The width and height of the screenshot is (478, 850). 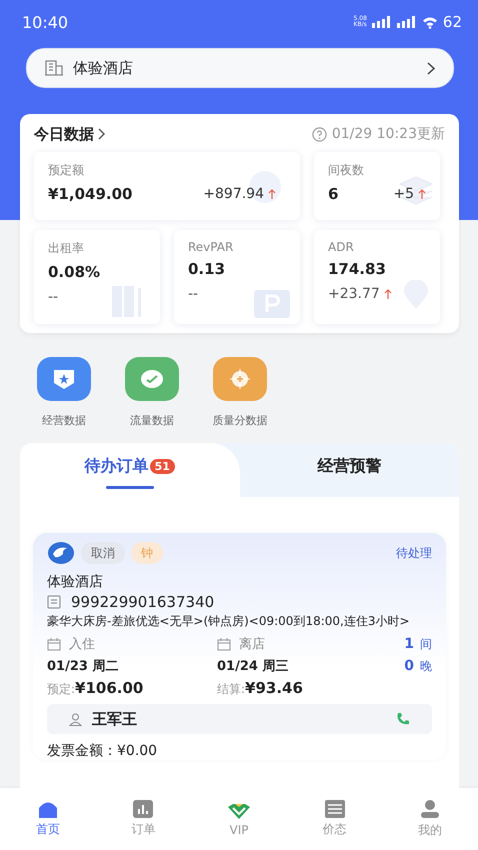 I want to click on metric-label: 间夜数, so click(x=346, y=170).